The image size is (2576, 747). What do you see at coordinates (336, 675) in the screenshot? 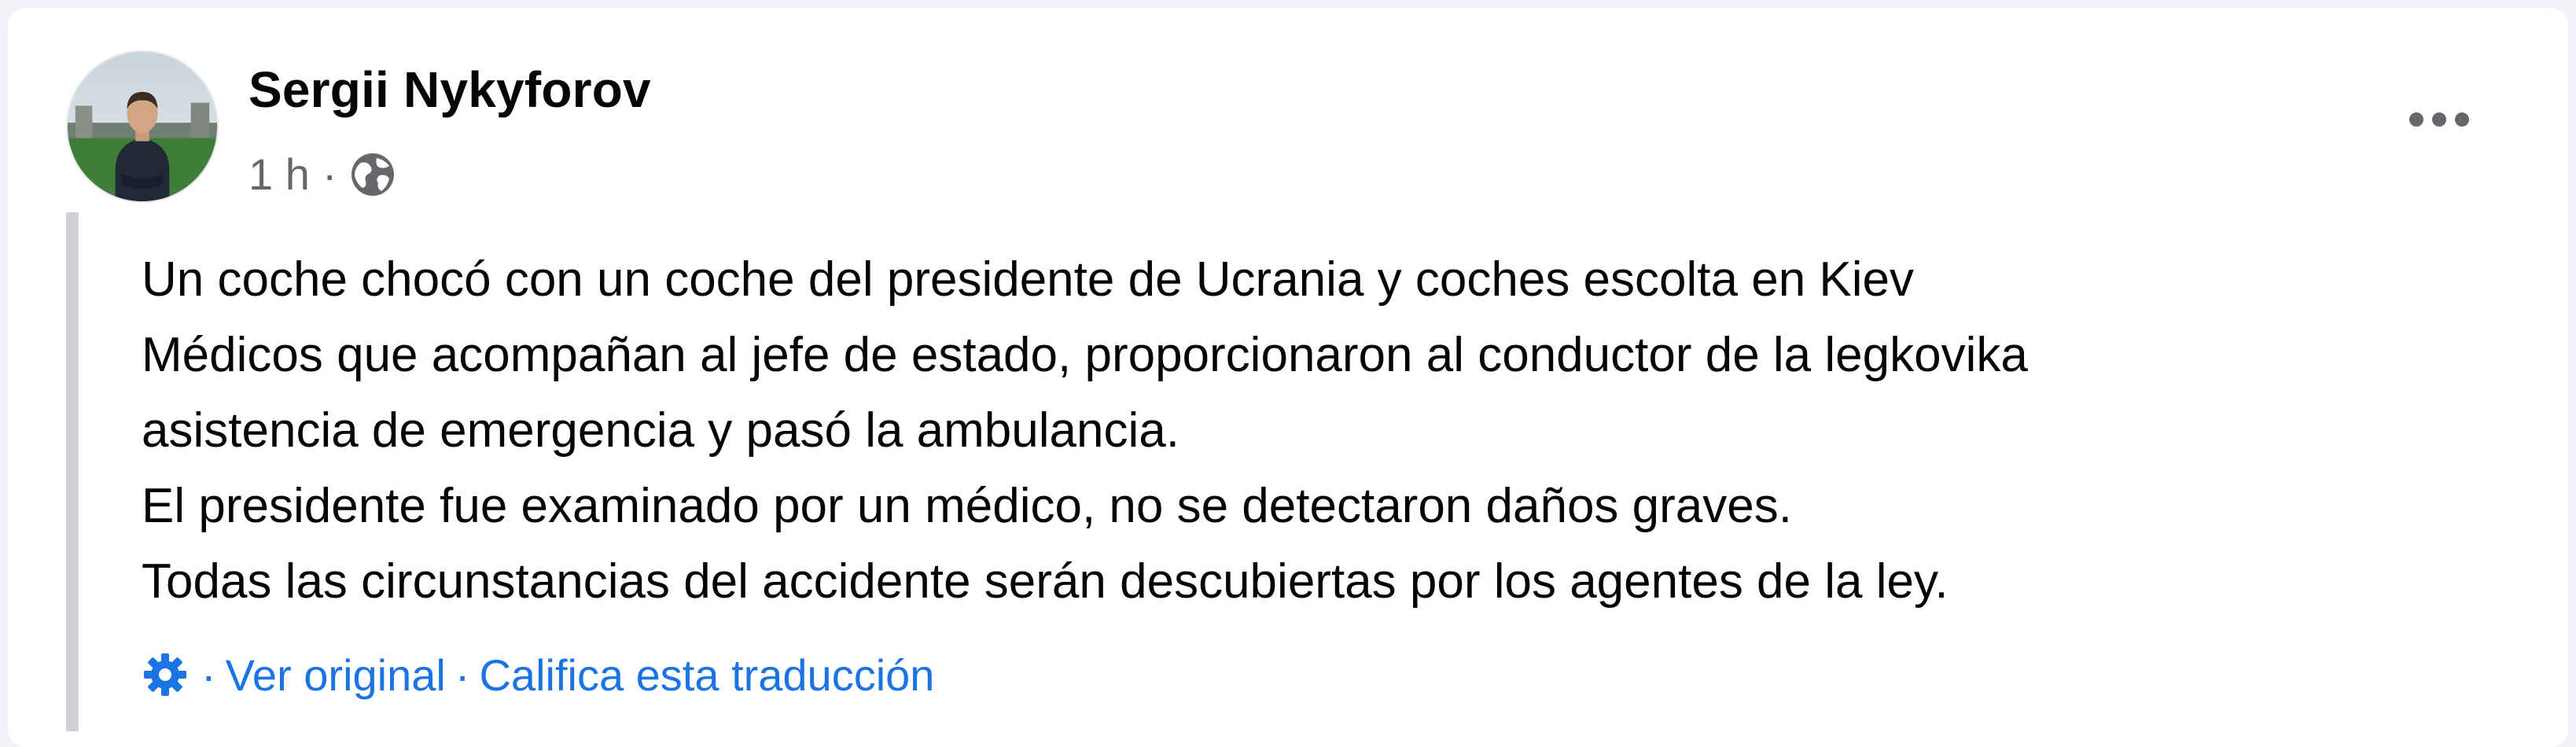
I see `see-original-link: Ver original` at bounding box center [336, 675].